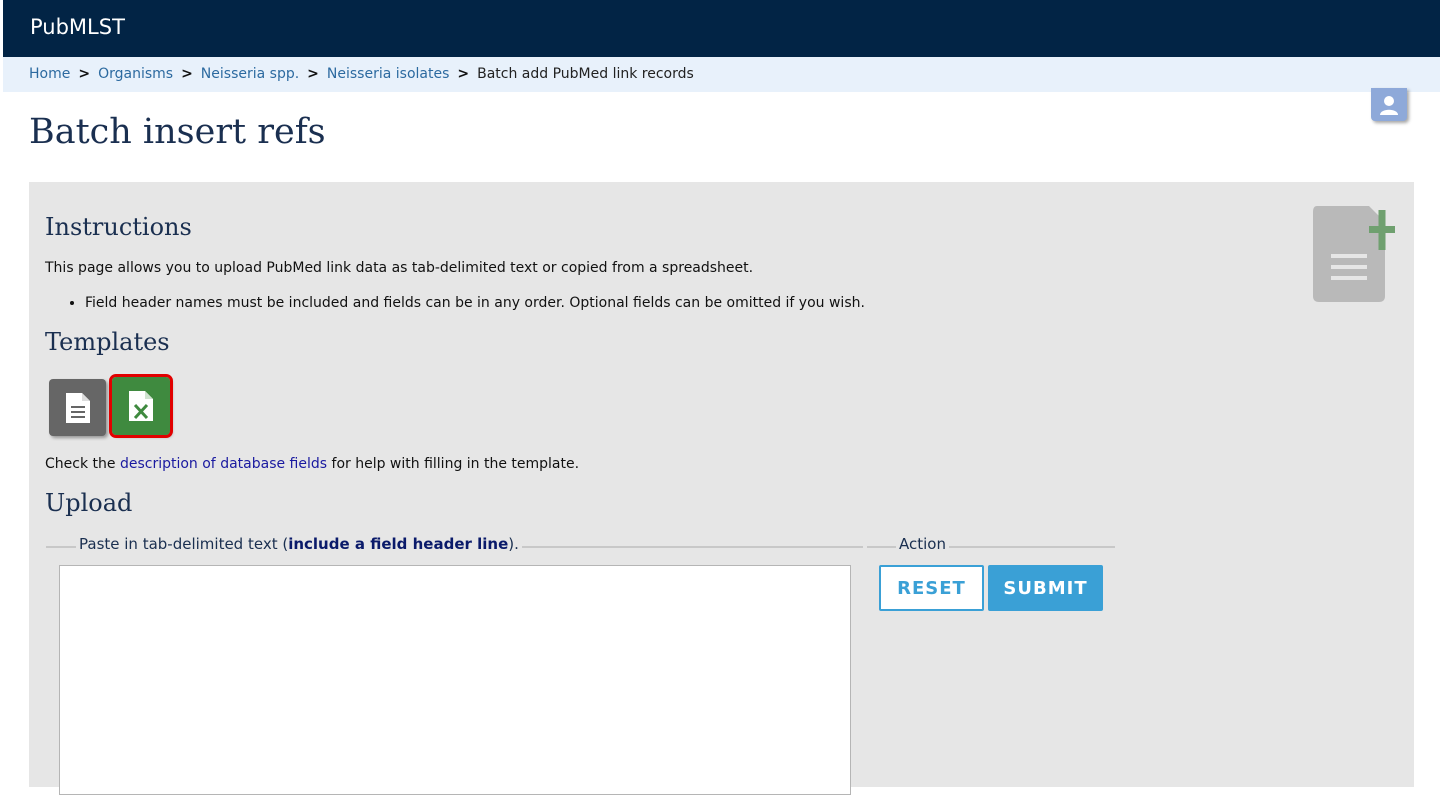 Image resolution: width=1443 pixels, height=795 pixels. What do you see at coordinates (77, 27) in the screenshot?
I see `site-brand: PubMLST` at bounding box center [77, 27].